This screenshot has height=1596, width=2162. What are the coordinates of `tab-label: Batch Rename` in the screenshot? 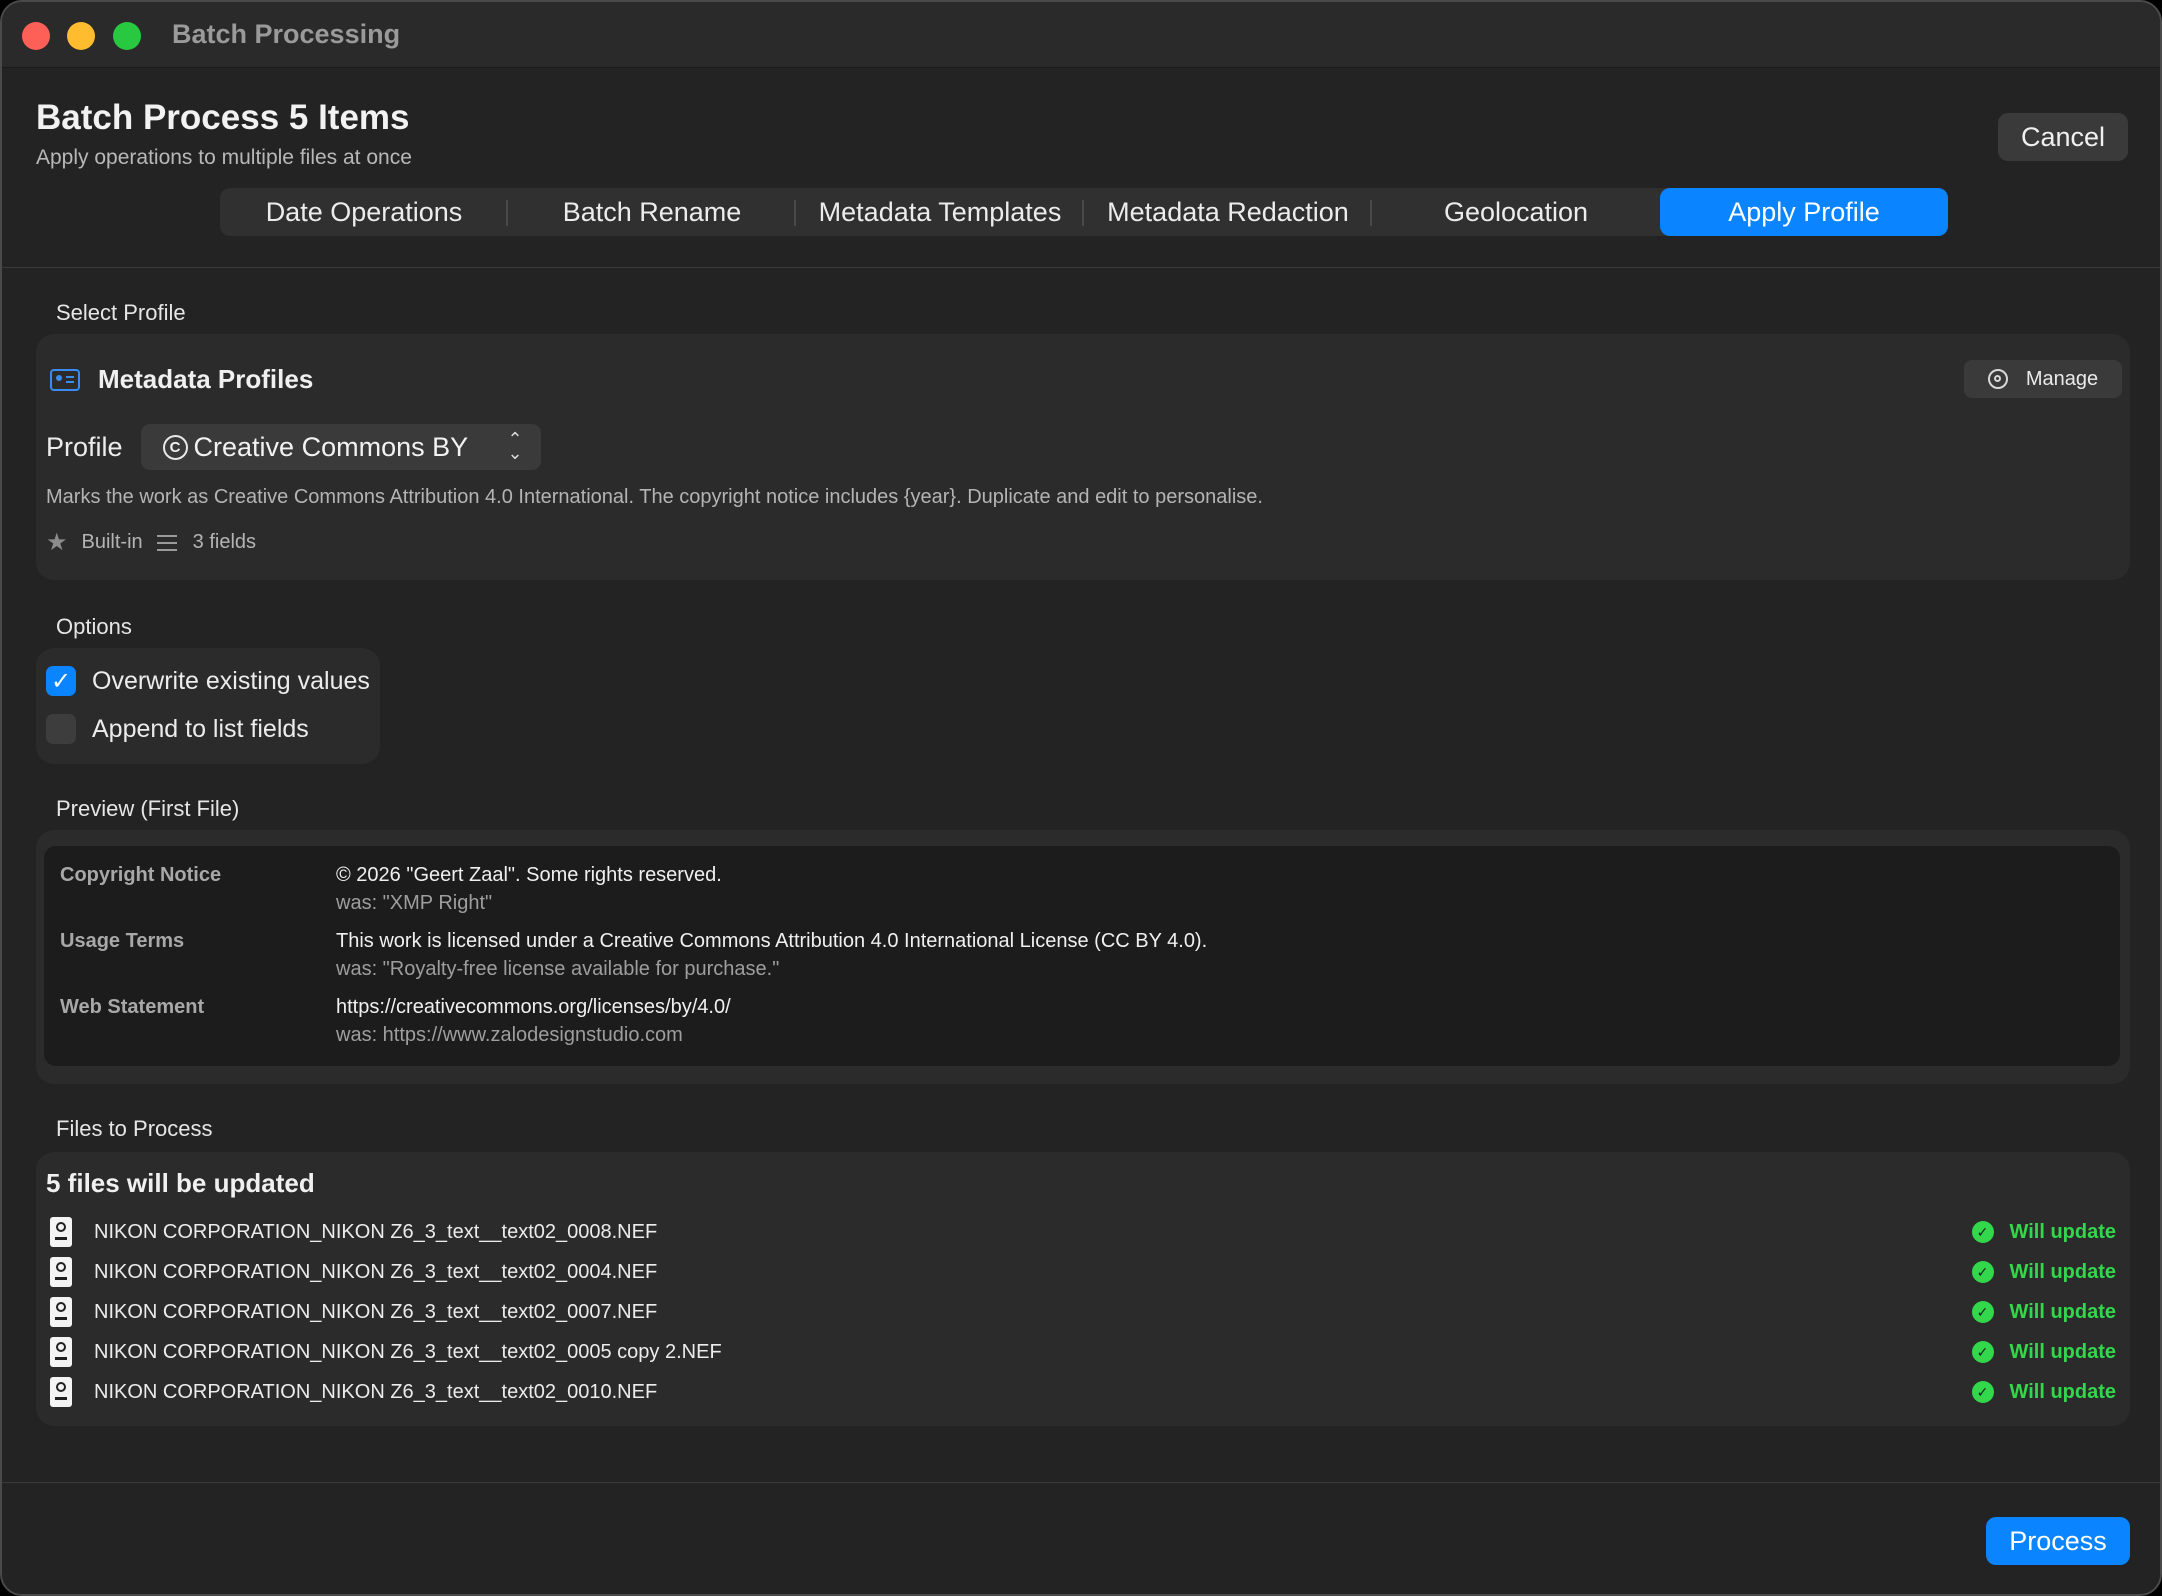 It's located at (652, 211).